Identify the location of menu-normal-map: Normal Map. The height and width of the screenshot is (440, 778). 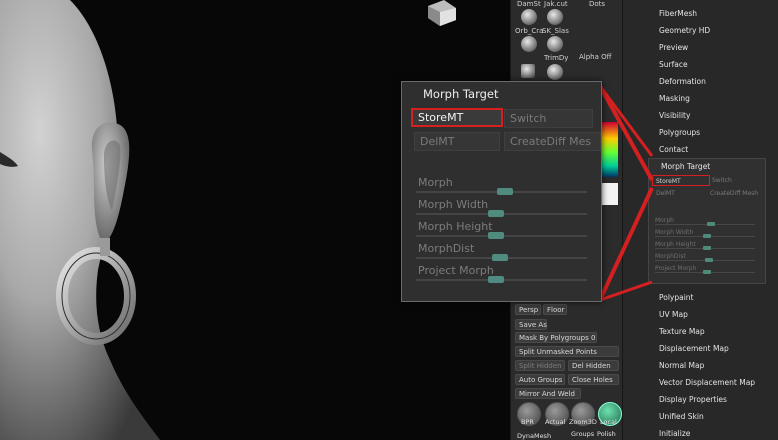
(681, 365).